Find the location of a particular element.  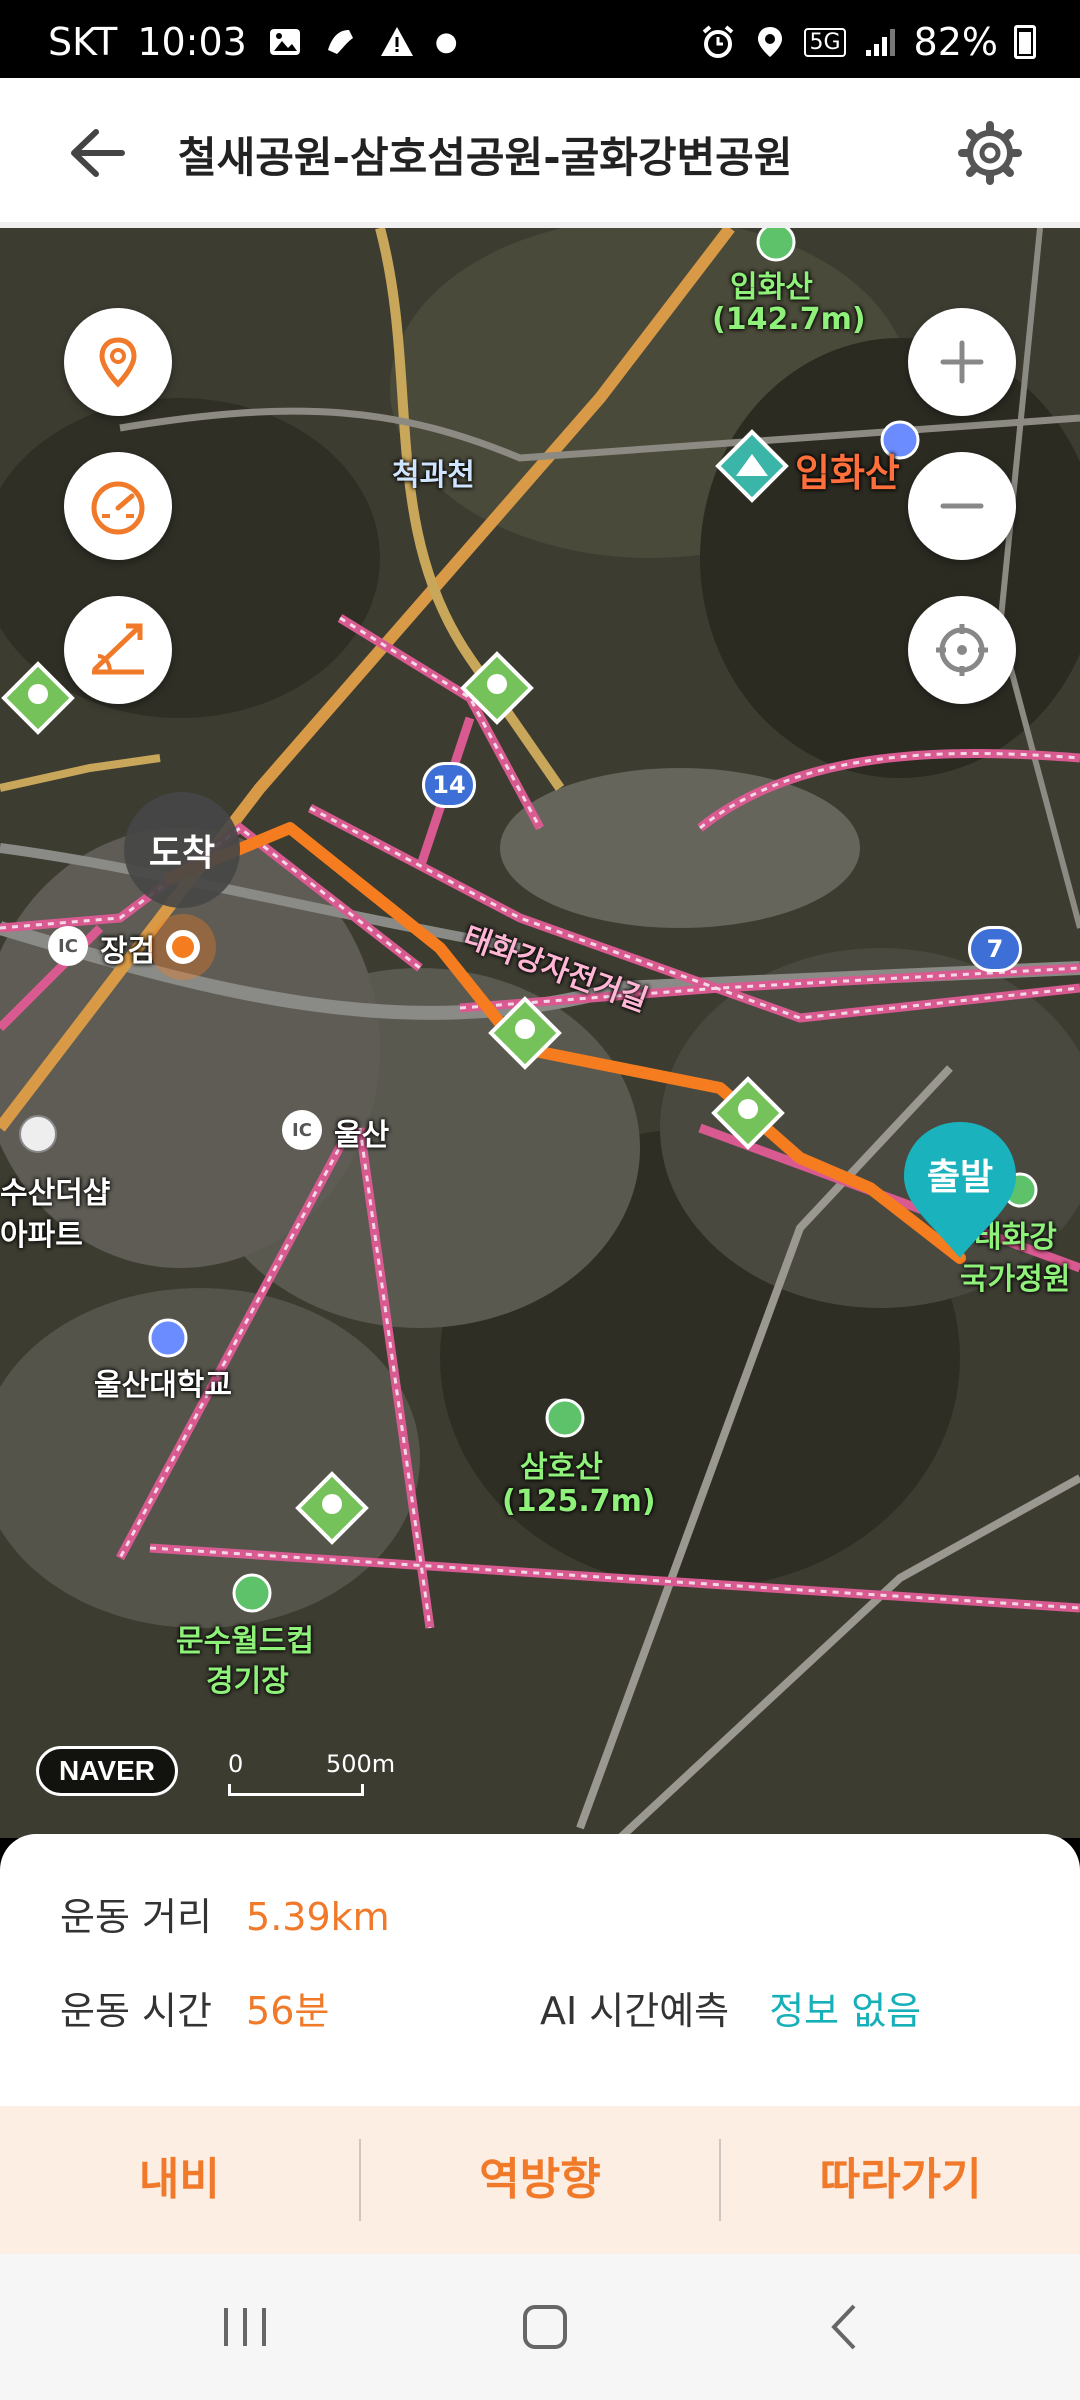

navi-button: 내비 is located at coordinates (179, 2180).